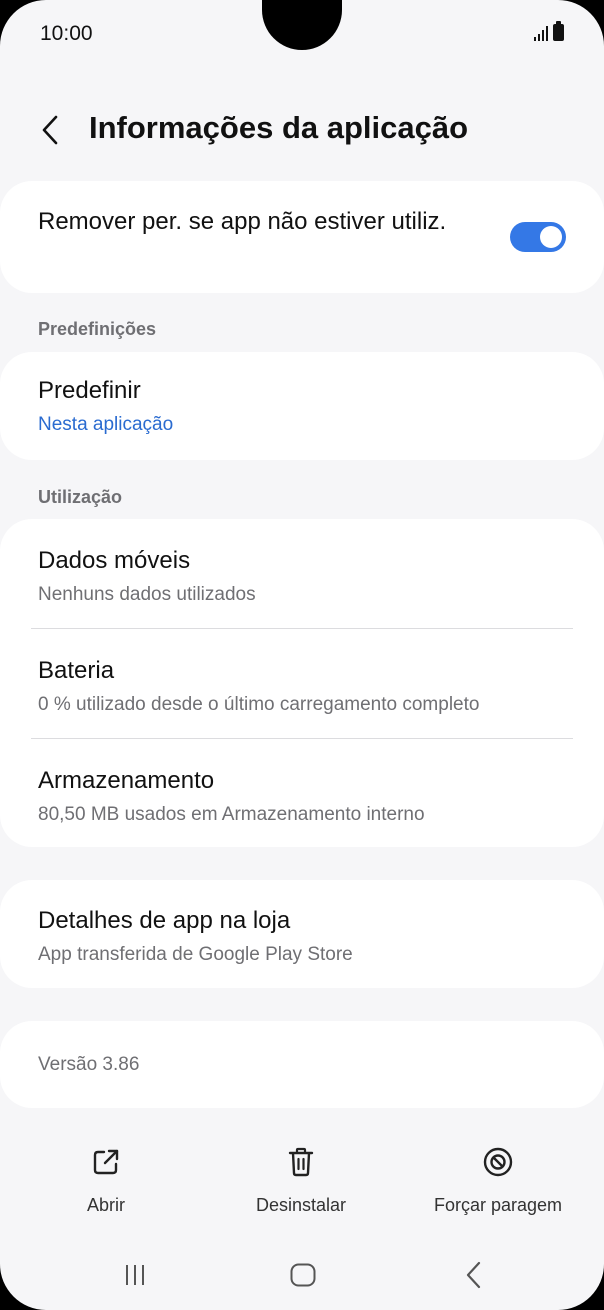  Describe the element at coordinates (242, 221) in the screenshot. I see `remove-permissions-label: Remover per. se app não estiver utiliz.` at that location.